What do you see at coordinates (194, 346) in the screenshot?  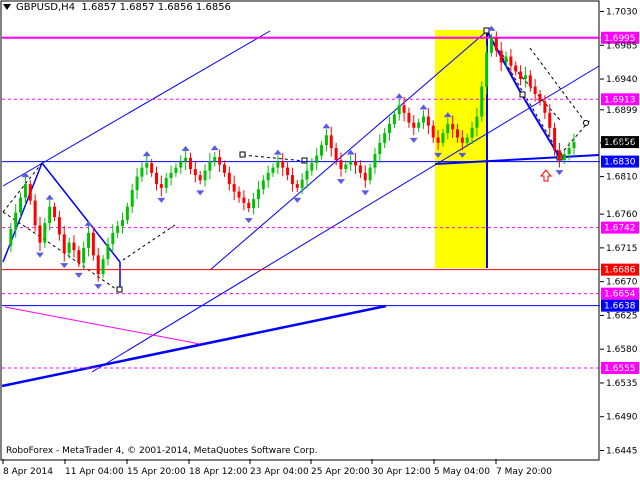 I see `support-line-thick` at bounding box center [194, 346].